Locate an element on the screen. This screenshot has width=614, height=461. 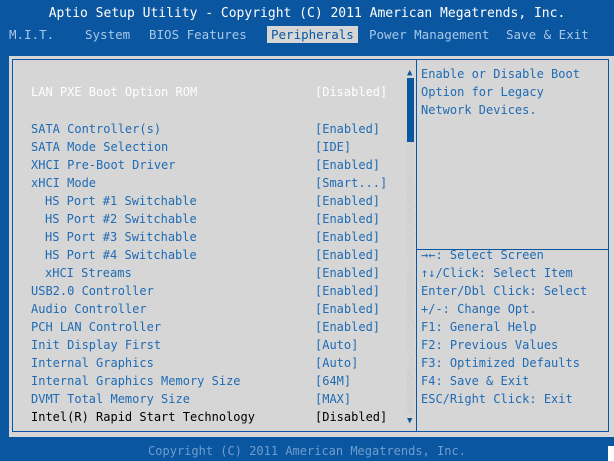
setting-value: [IDE] is located at coordinates (333, 147).